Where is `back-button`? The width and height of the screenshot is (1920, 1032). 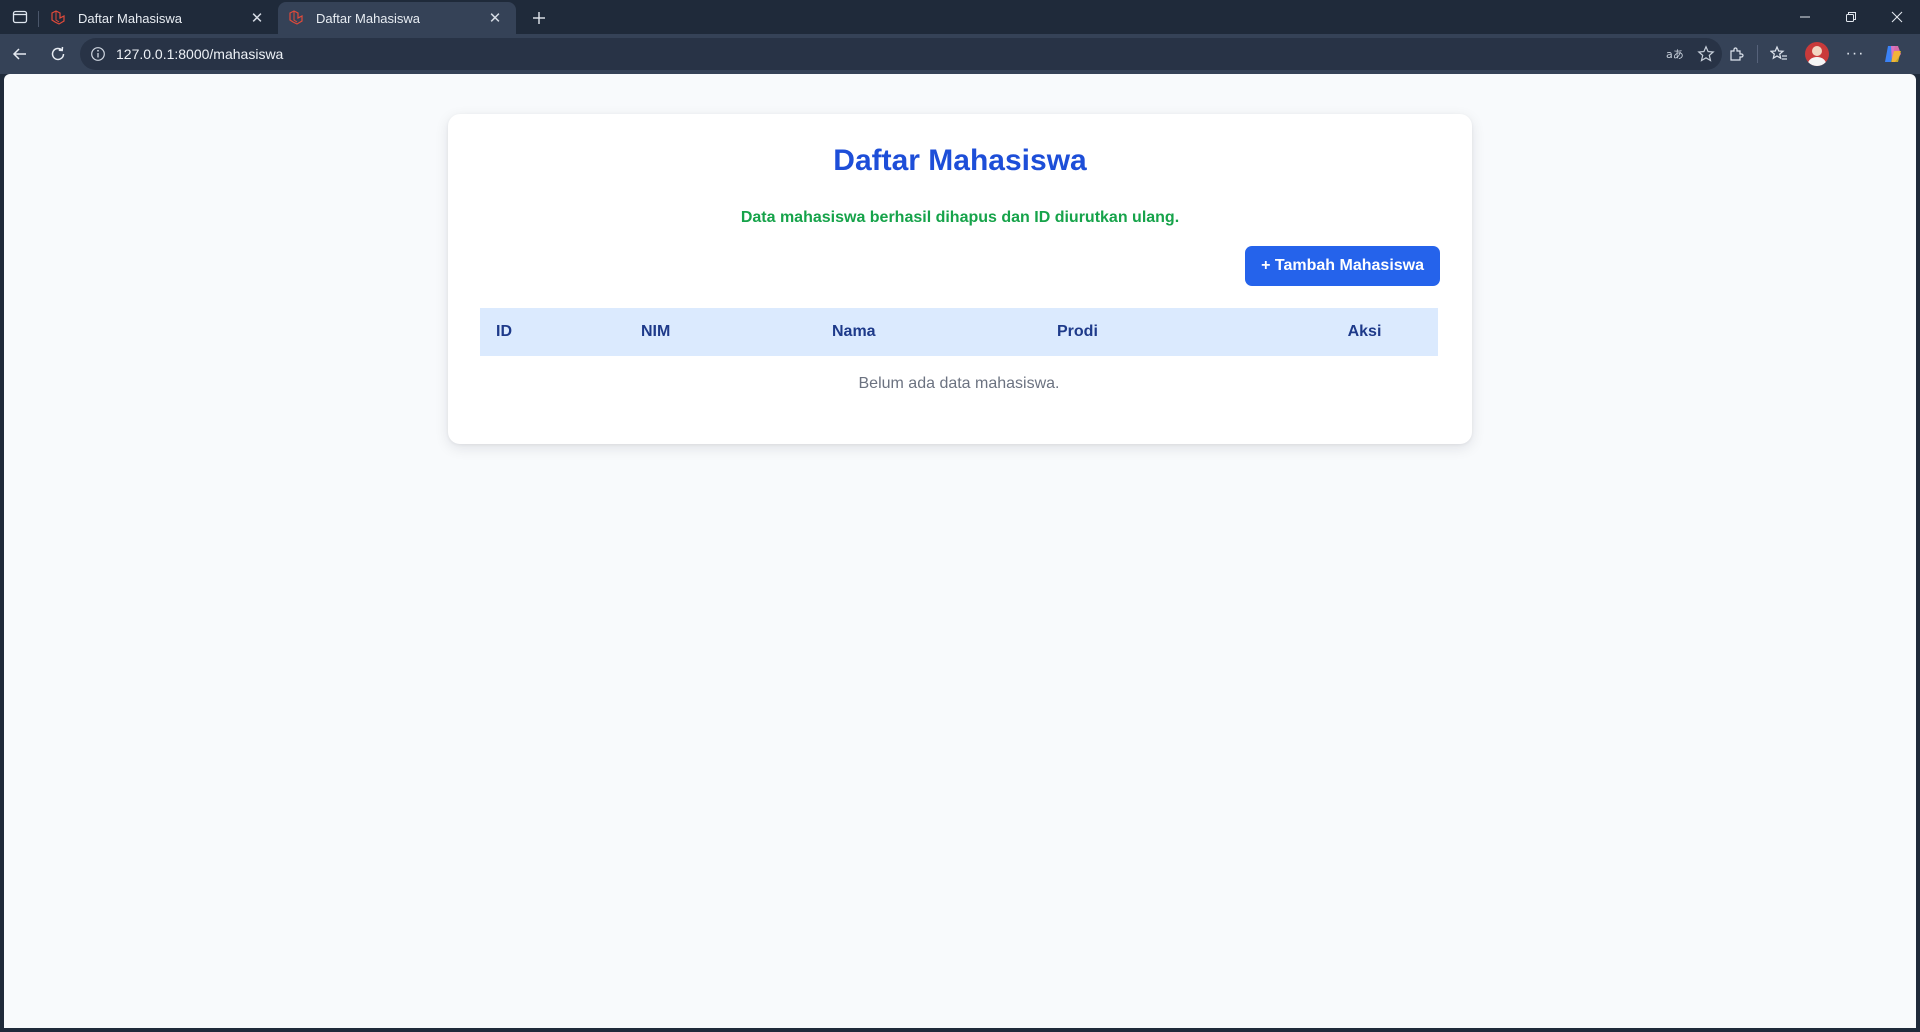 back-button is located at coordinates (20, 54).